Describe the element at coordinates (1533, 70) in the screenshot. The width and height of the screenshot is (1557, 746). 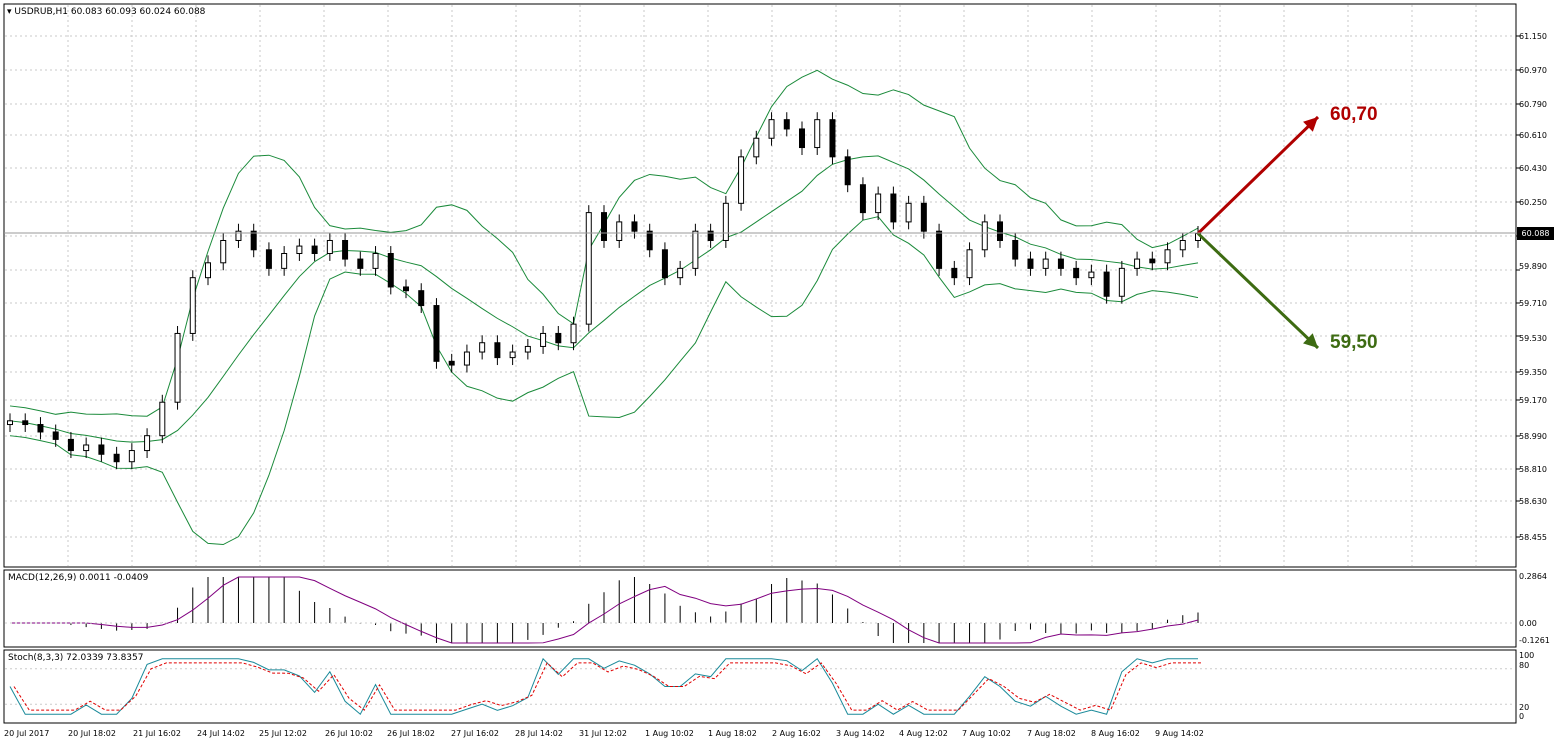
I see `price-axis-label: 60.970` at that location.